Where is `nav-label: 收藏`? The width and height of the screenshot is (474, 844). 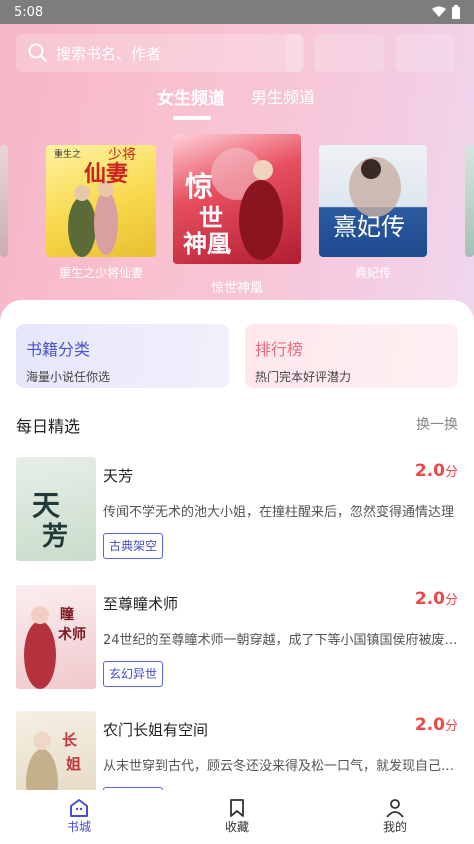
nav-label: 收藏 is located at coordinates (236, 827).